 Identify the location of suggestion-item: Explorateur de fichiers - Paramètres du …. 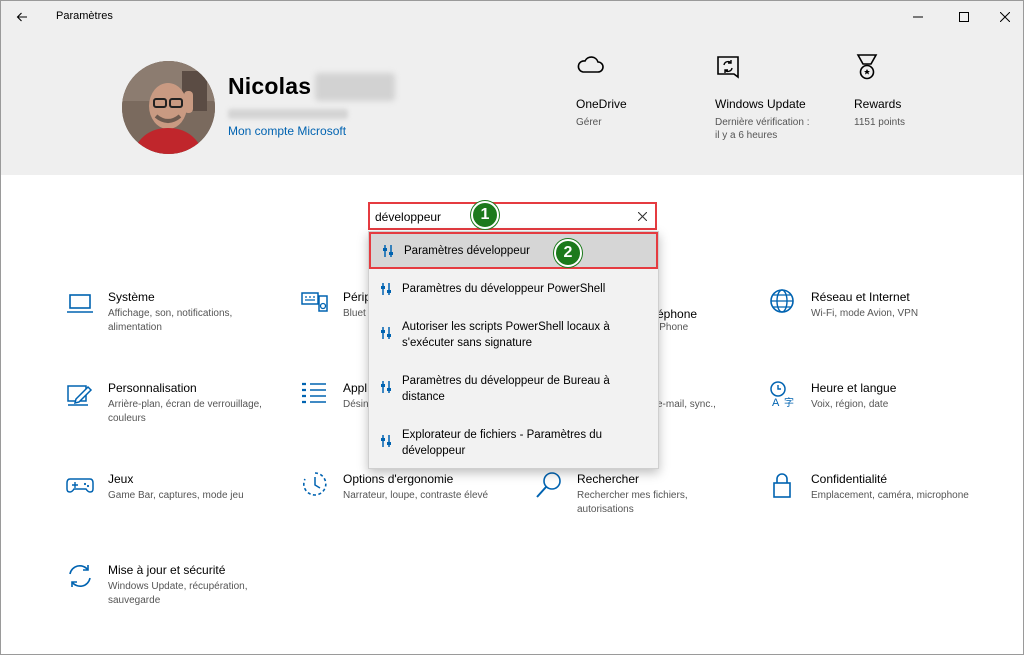
(513, 441).